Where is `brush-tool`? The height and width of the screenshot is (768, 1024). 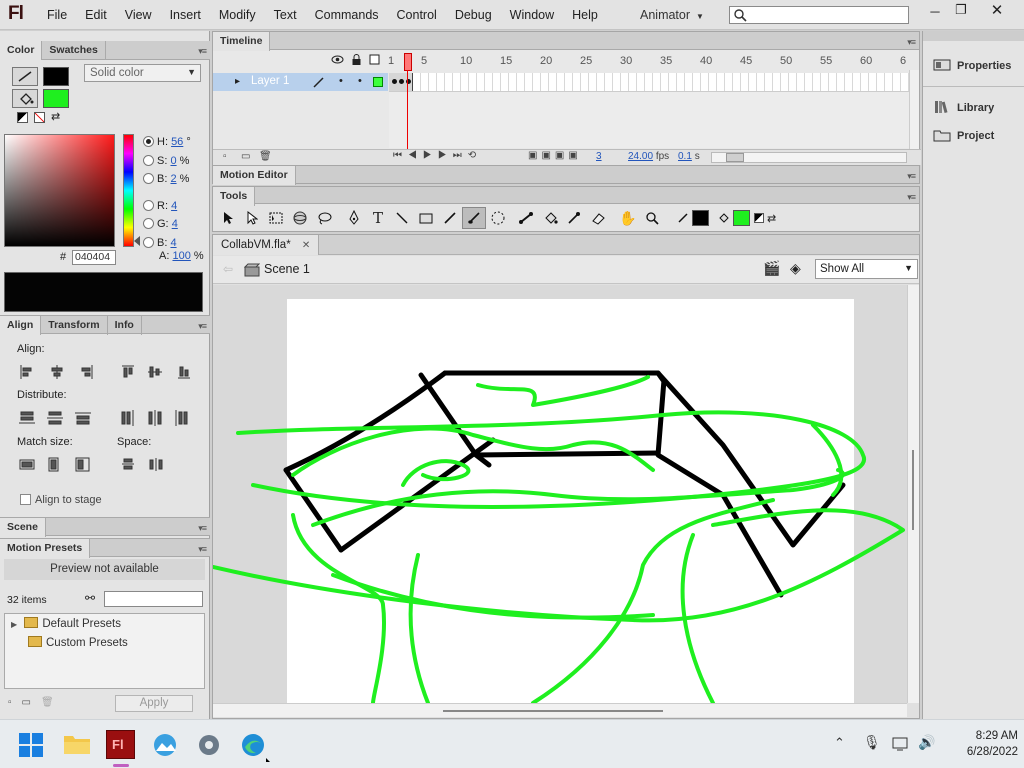
brush-tool is located at coordinates (474, 218).